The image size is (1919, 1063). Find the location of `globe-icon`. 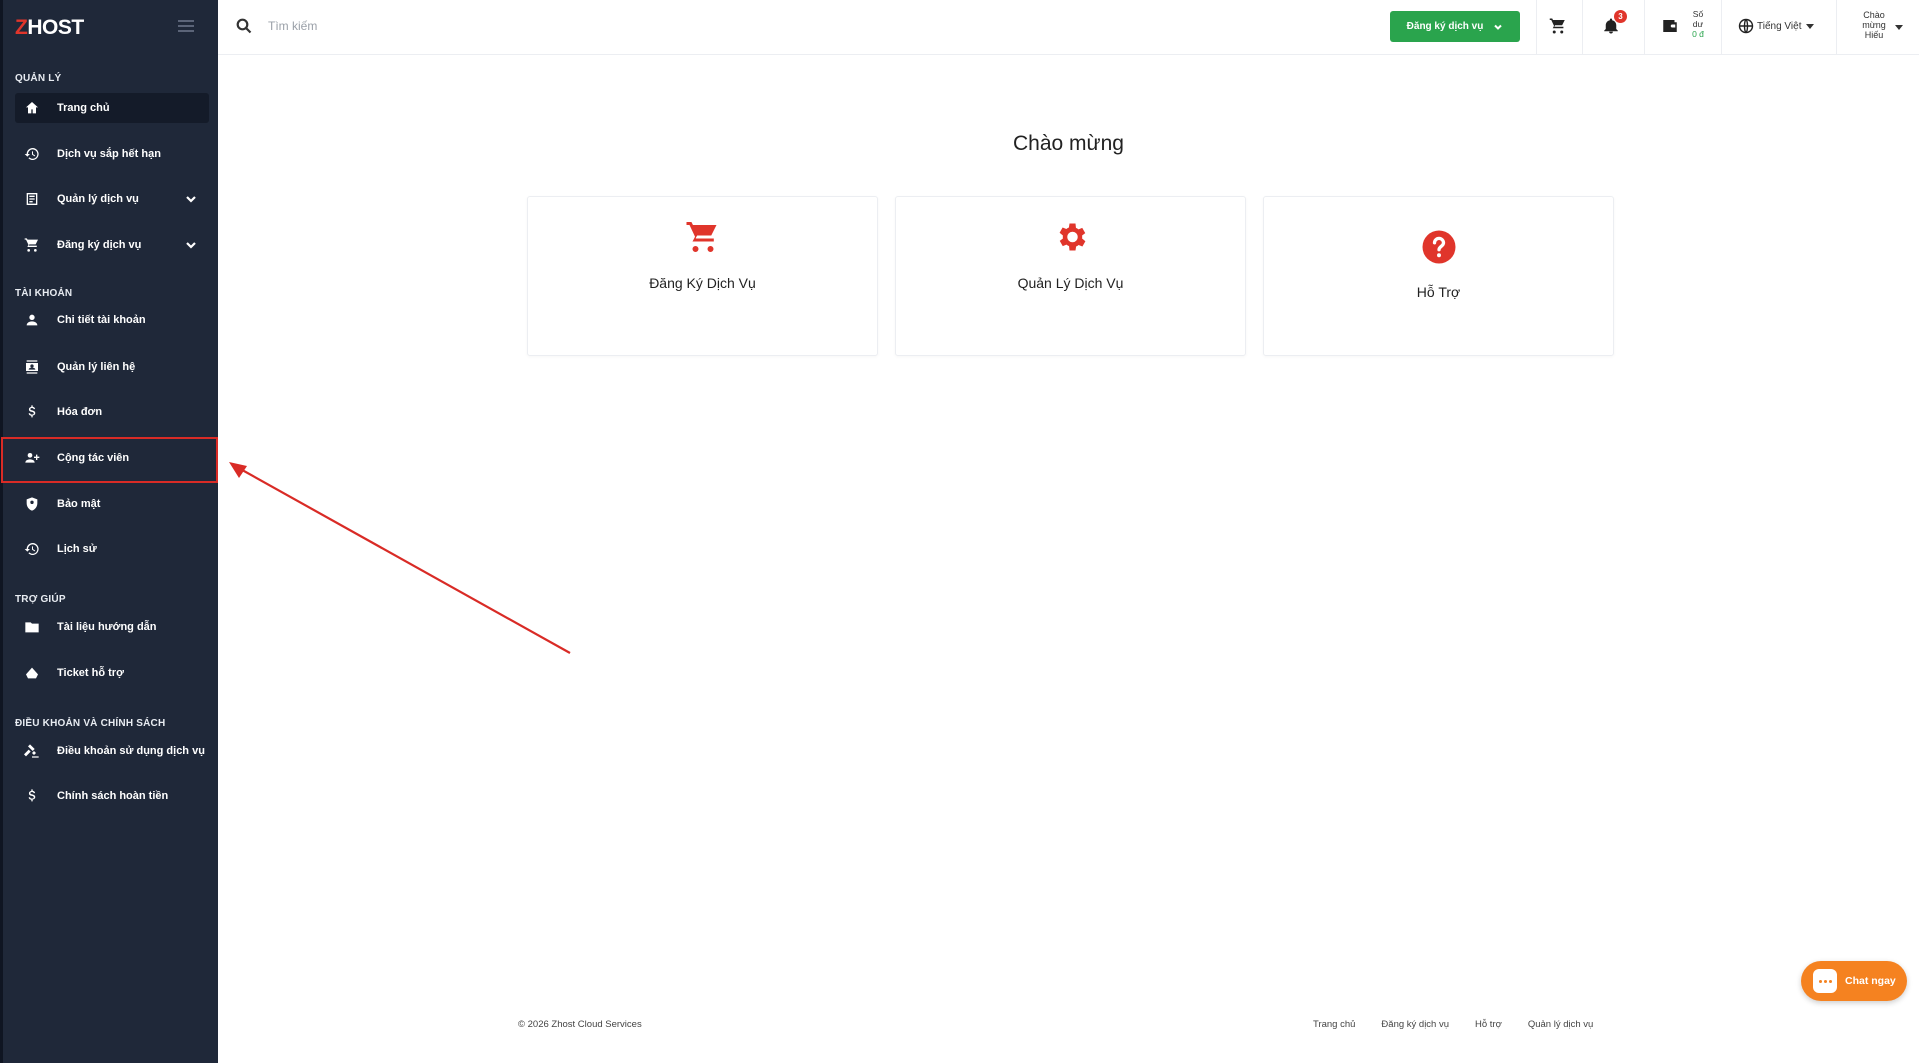

globe-icon is located at coordinates (1746, 26).